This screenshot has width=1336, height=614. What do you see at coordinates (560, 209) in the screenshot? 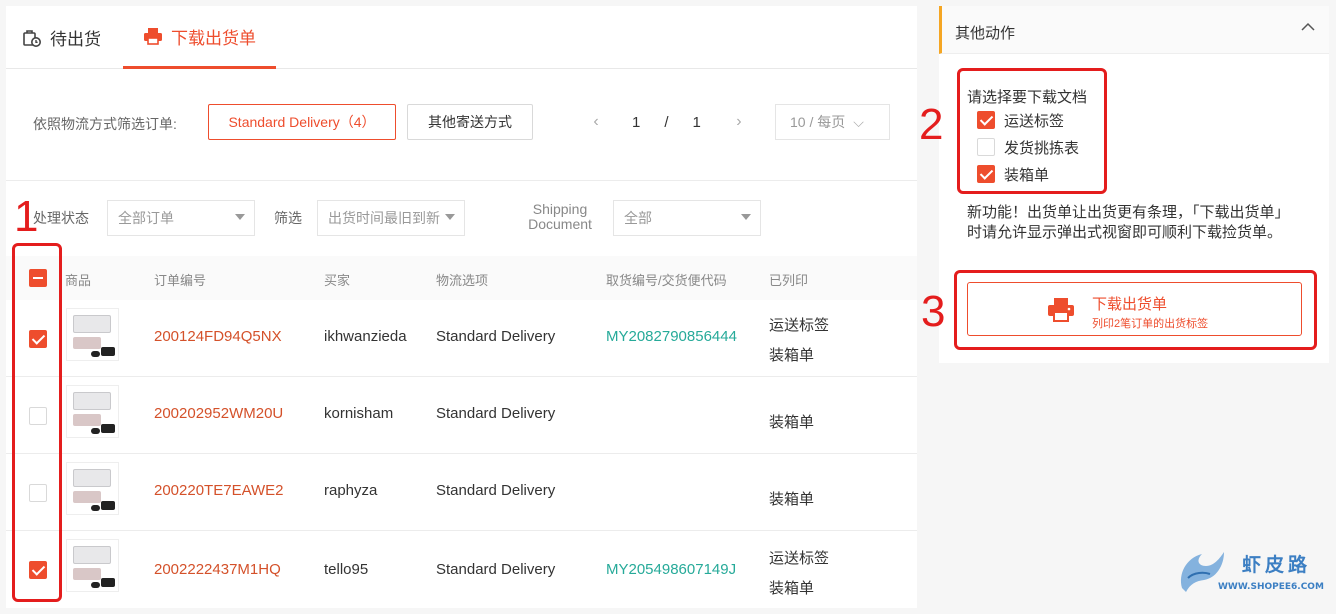
I see `shipping-document-label-line1: Shipping` at bounding box center [560, 209].